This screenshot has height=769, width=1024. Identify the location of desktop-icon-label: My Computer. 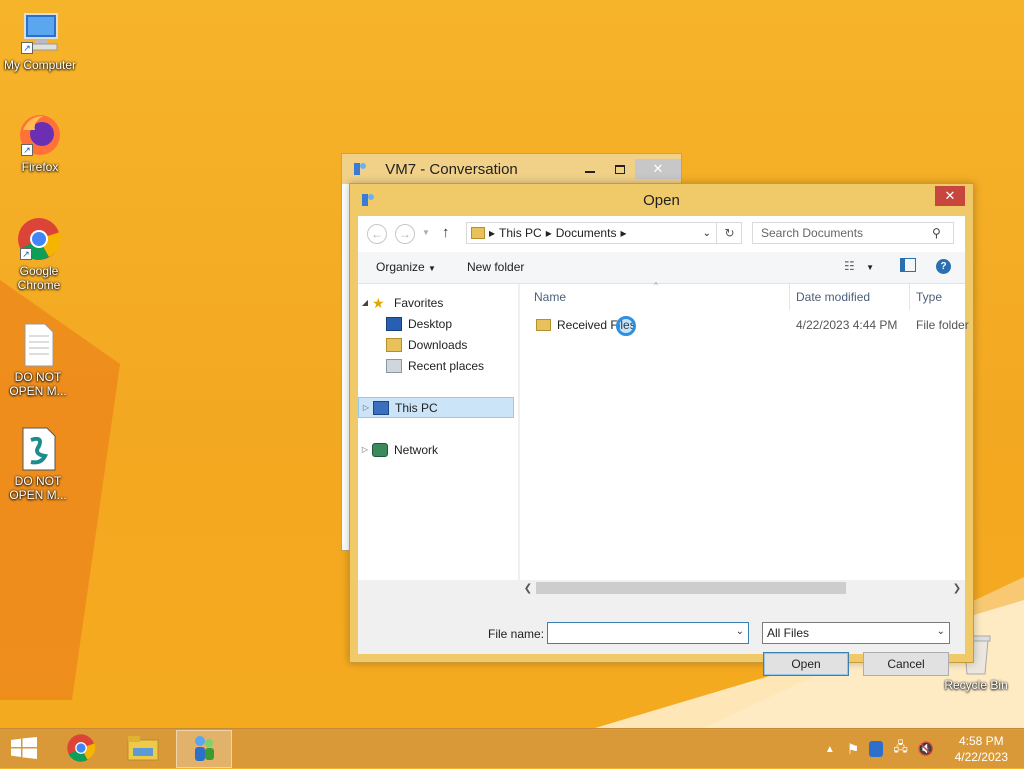
(40, 65).